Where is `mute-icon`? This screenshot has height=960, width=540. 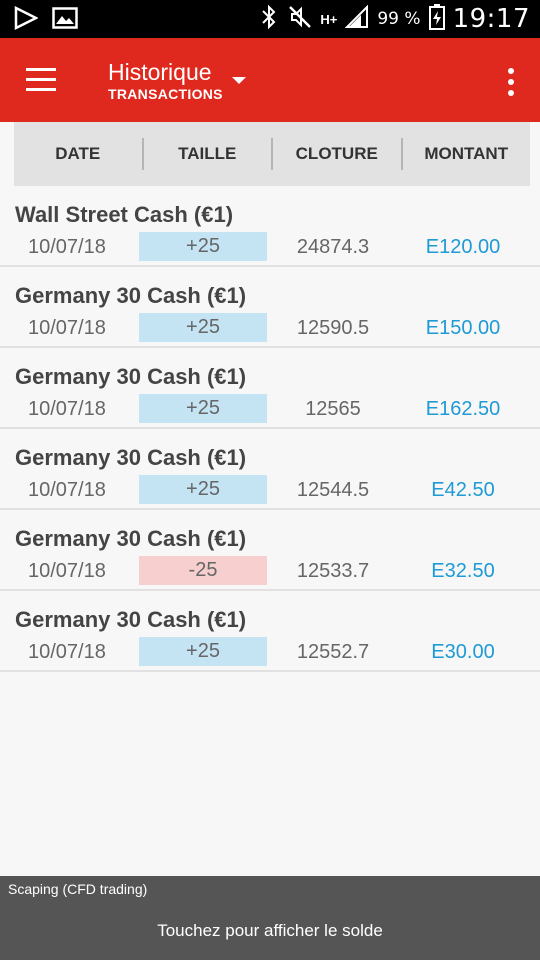
mute-icon is located at coordinates (300, 19).